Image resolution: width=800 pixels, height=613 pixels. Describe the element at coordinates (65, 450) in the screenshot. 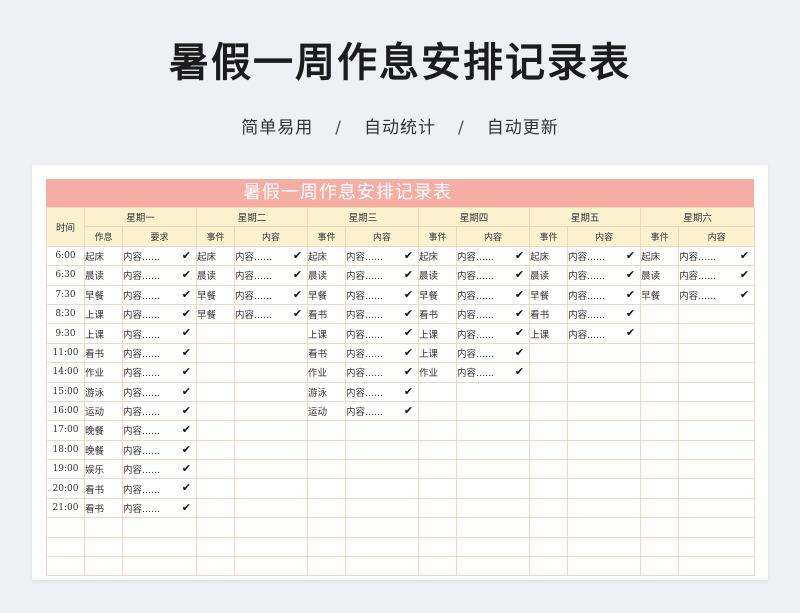

I see `time-cell: 18:00` at that location.